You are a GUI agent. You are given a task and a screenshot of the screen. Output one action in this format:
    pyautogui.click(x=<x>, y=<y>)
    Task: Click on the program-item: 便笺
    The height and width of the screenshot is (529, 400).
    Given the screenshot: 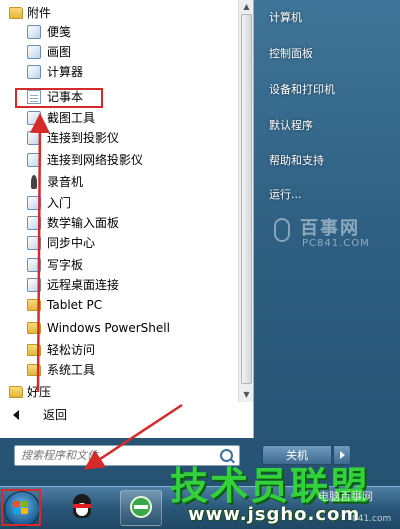 What is the action you would take?
    pyautogui.click(x=118, y=32)
    